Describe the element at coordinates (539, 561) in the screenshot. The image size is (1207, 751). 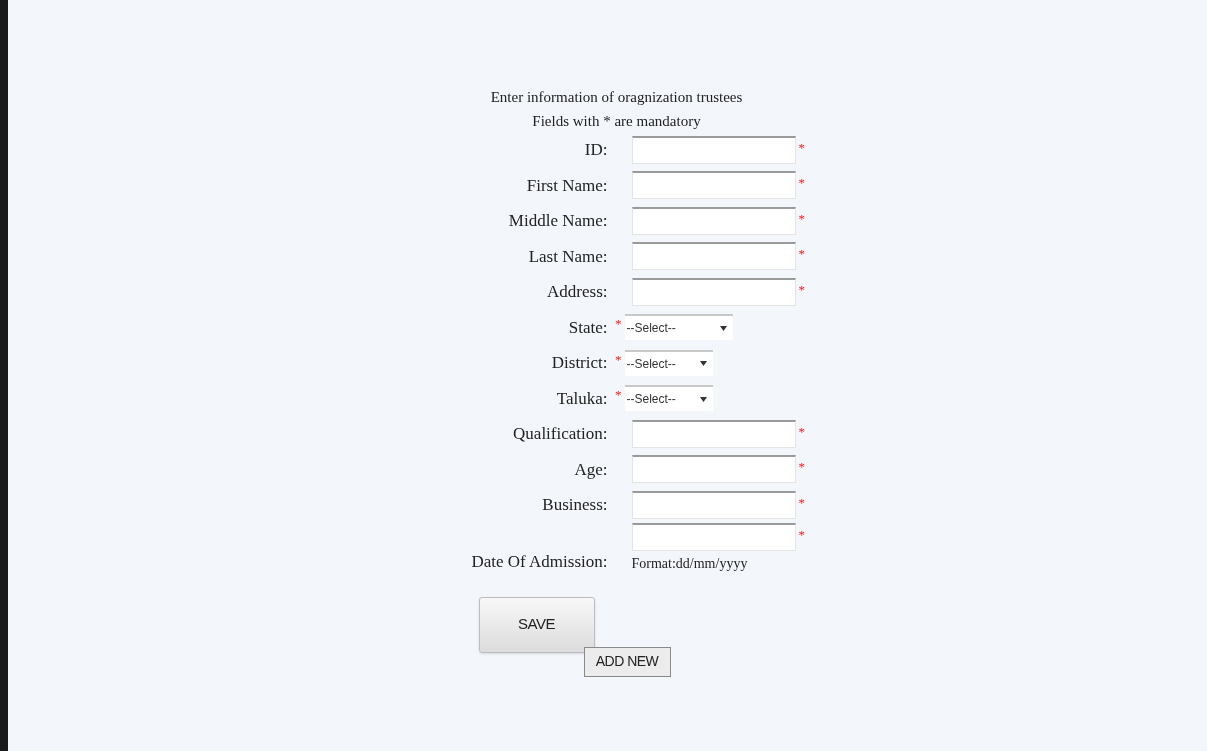
I see `field-label: Date Of Admission:` at that location.